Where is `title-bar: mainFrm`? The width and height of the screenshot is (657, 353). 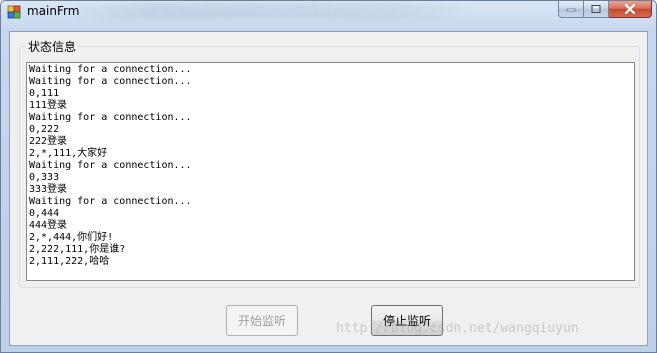 title-bar: mainFrm is located at coordinates (328, 12).